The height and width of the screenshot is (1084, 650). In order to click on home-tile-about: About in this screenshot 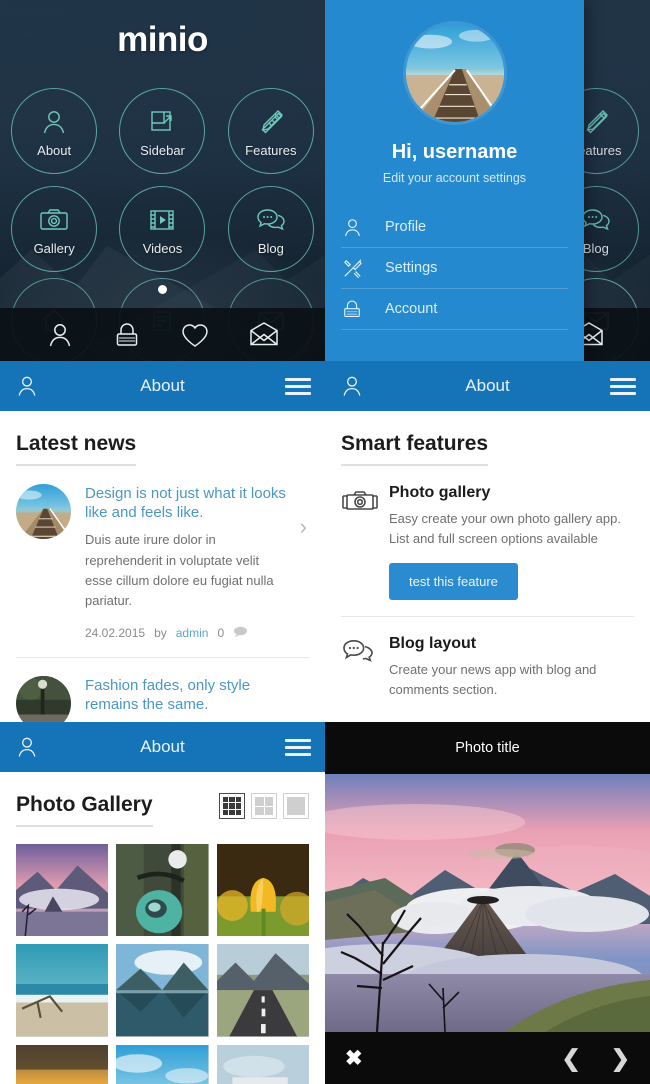, I will do `click(54, 131)`.